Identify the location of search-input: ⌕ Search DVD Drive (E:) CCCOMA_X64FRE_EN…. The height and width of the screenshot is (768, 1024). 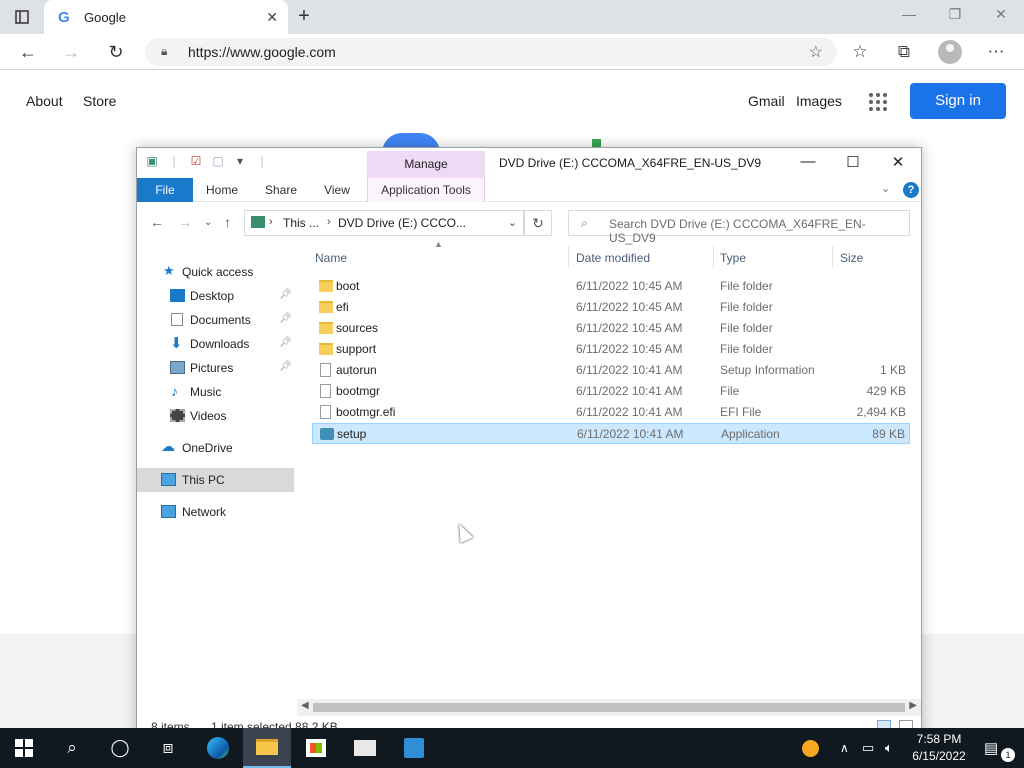
(739, 227).